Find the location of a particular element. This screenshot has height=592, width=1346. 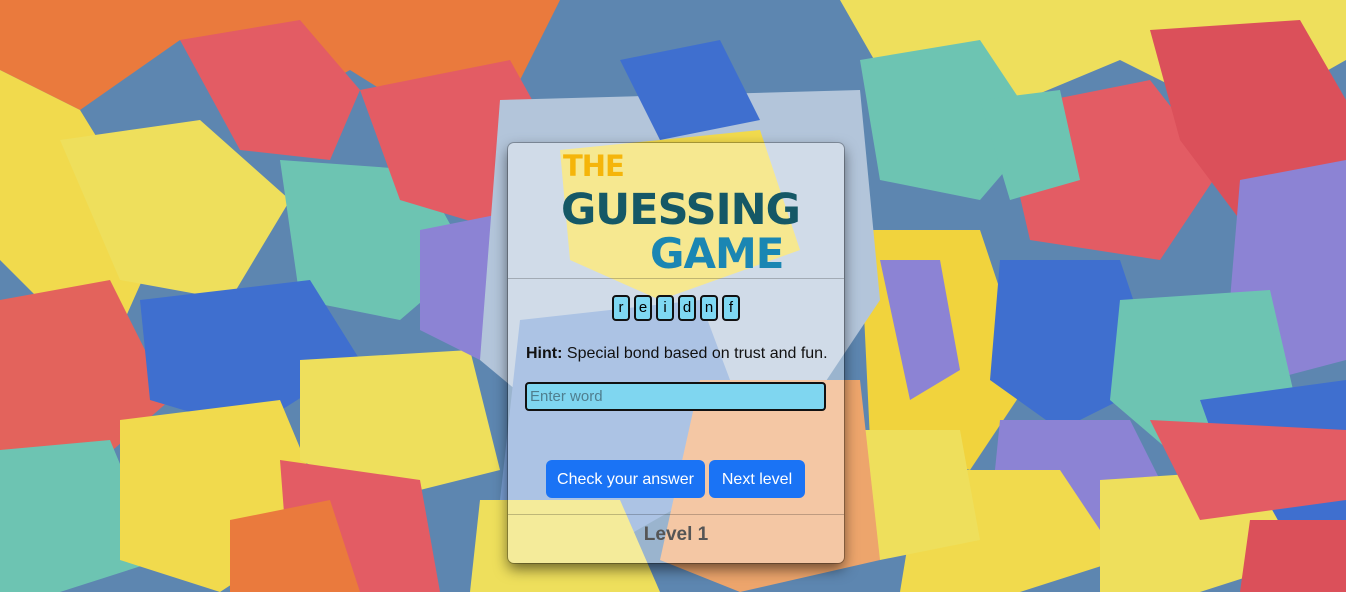

letter-tile: e is located at coordinates (643, 308).